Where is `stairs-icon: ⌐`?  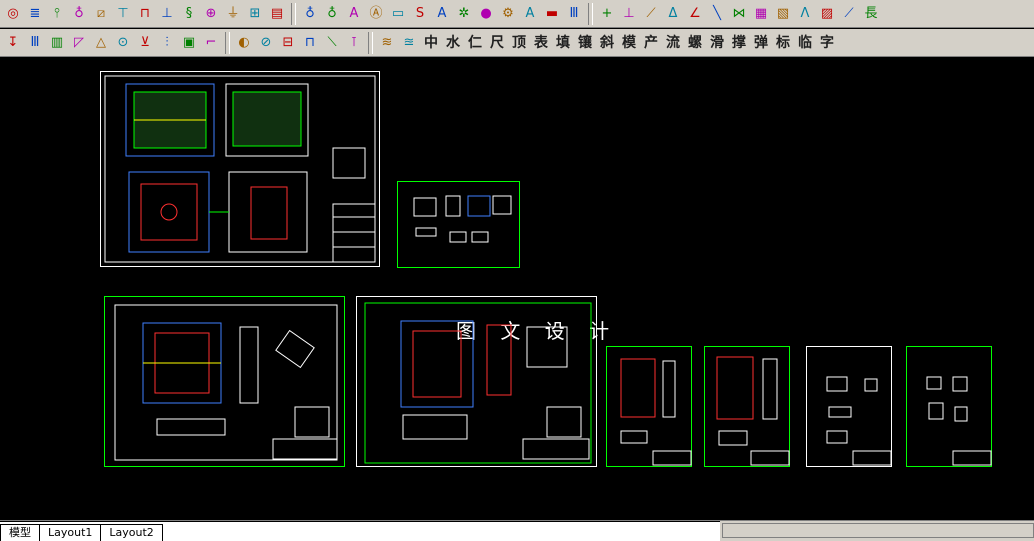
stairs-icon: ⌐ is located at coordinates (211, 43).